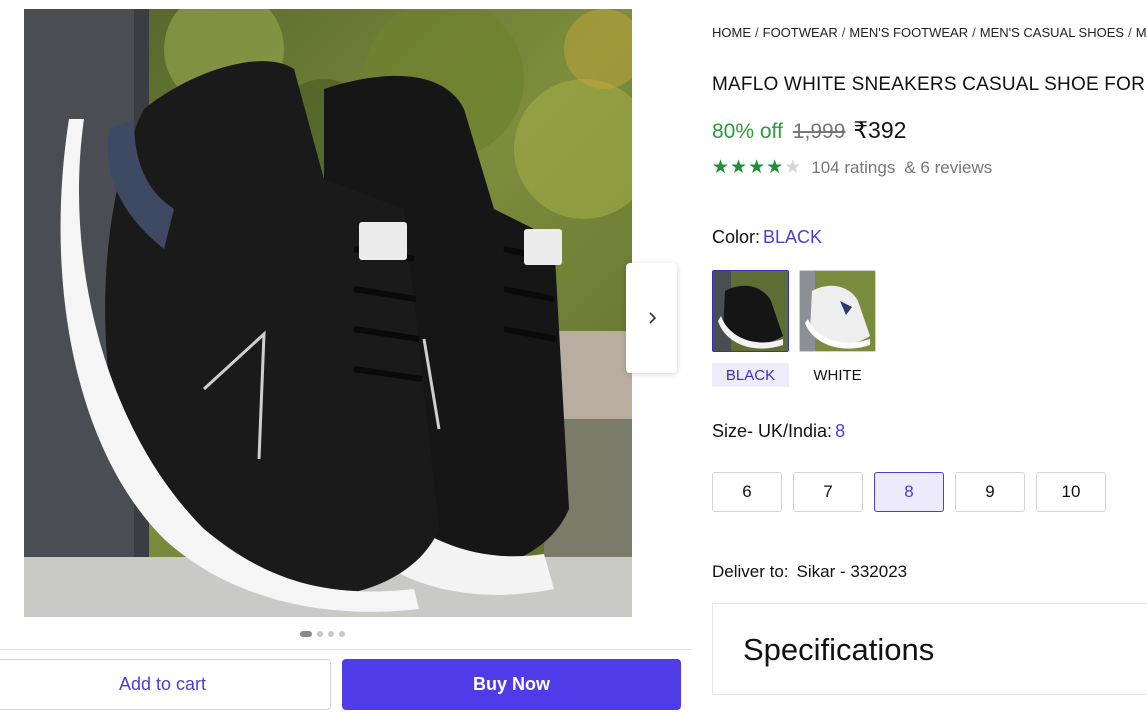  What do you see at coordinates (750, 375) in the screenshot?
I see `color-option-black-label: BLACK` at bounding box center [750, 375].